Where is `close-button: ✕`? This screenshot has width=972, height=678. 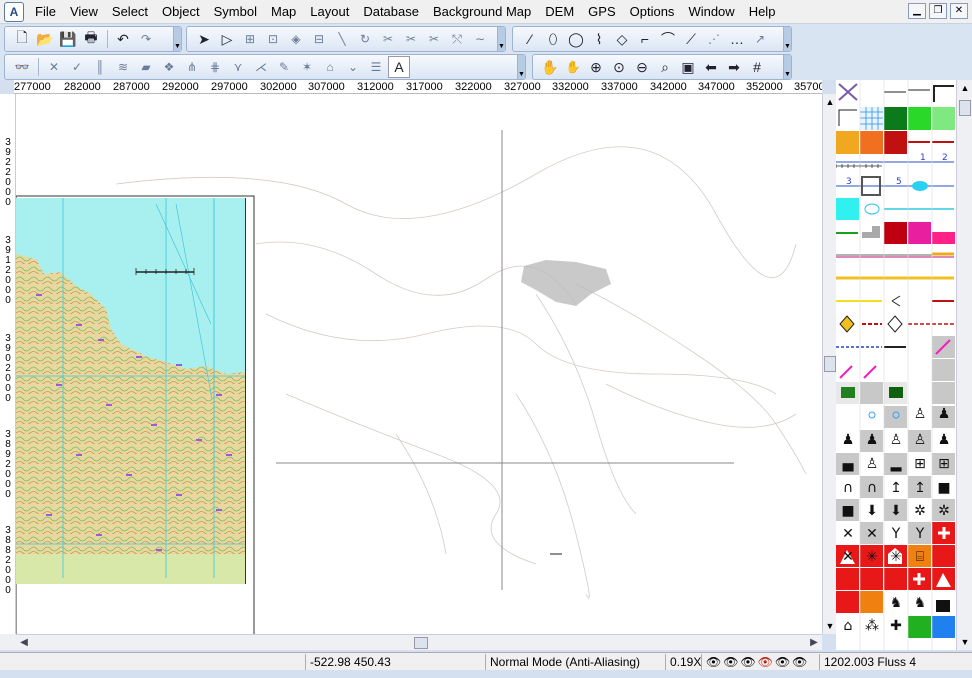 close-button: ✕ is located at coordinates (959, 11).